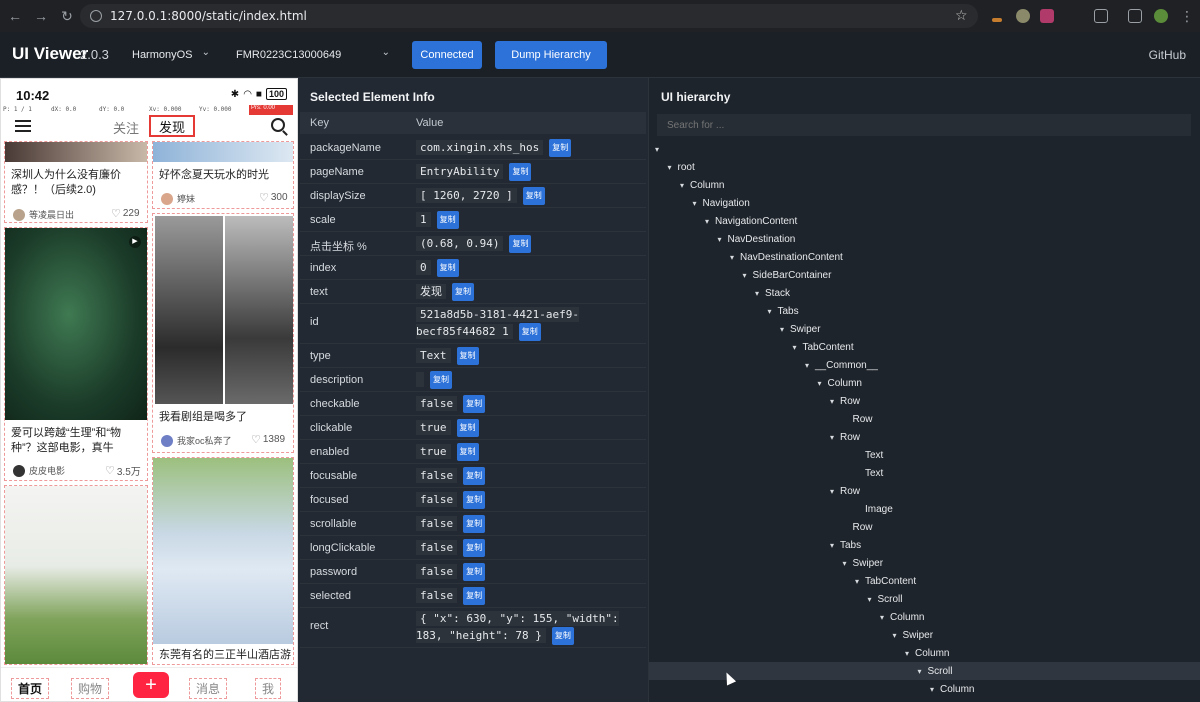 The height and width of the screenshot is (702, 1200). What do you see at coordinates (961, 15) in the screenshot?
I see `bookmark-star-icon: ☆` at bounding box center [961, 15].